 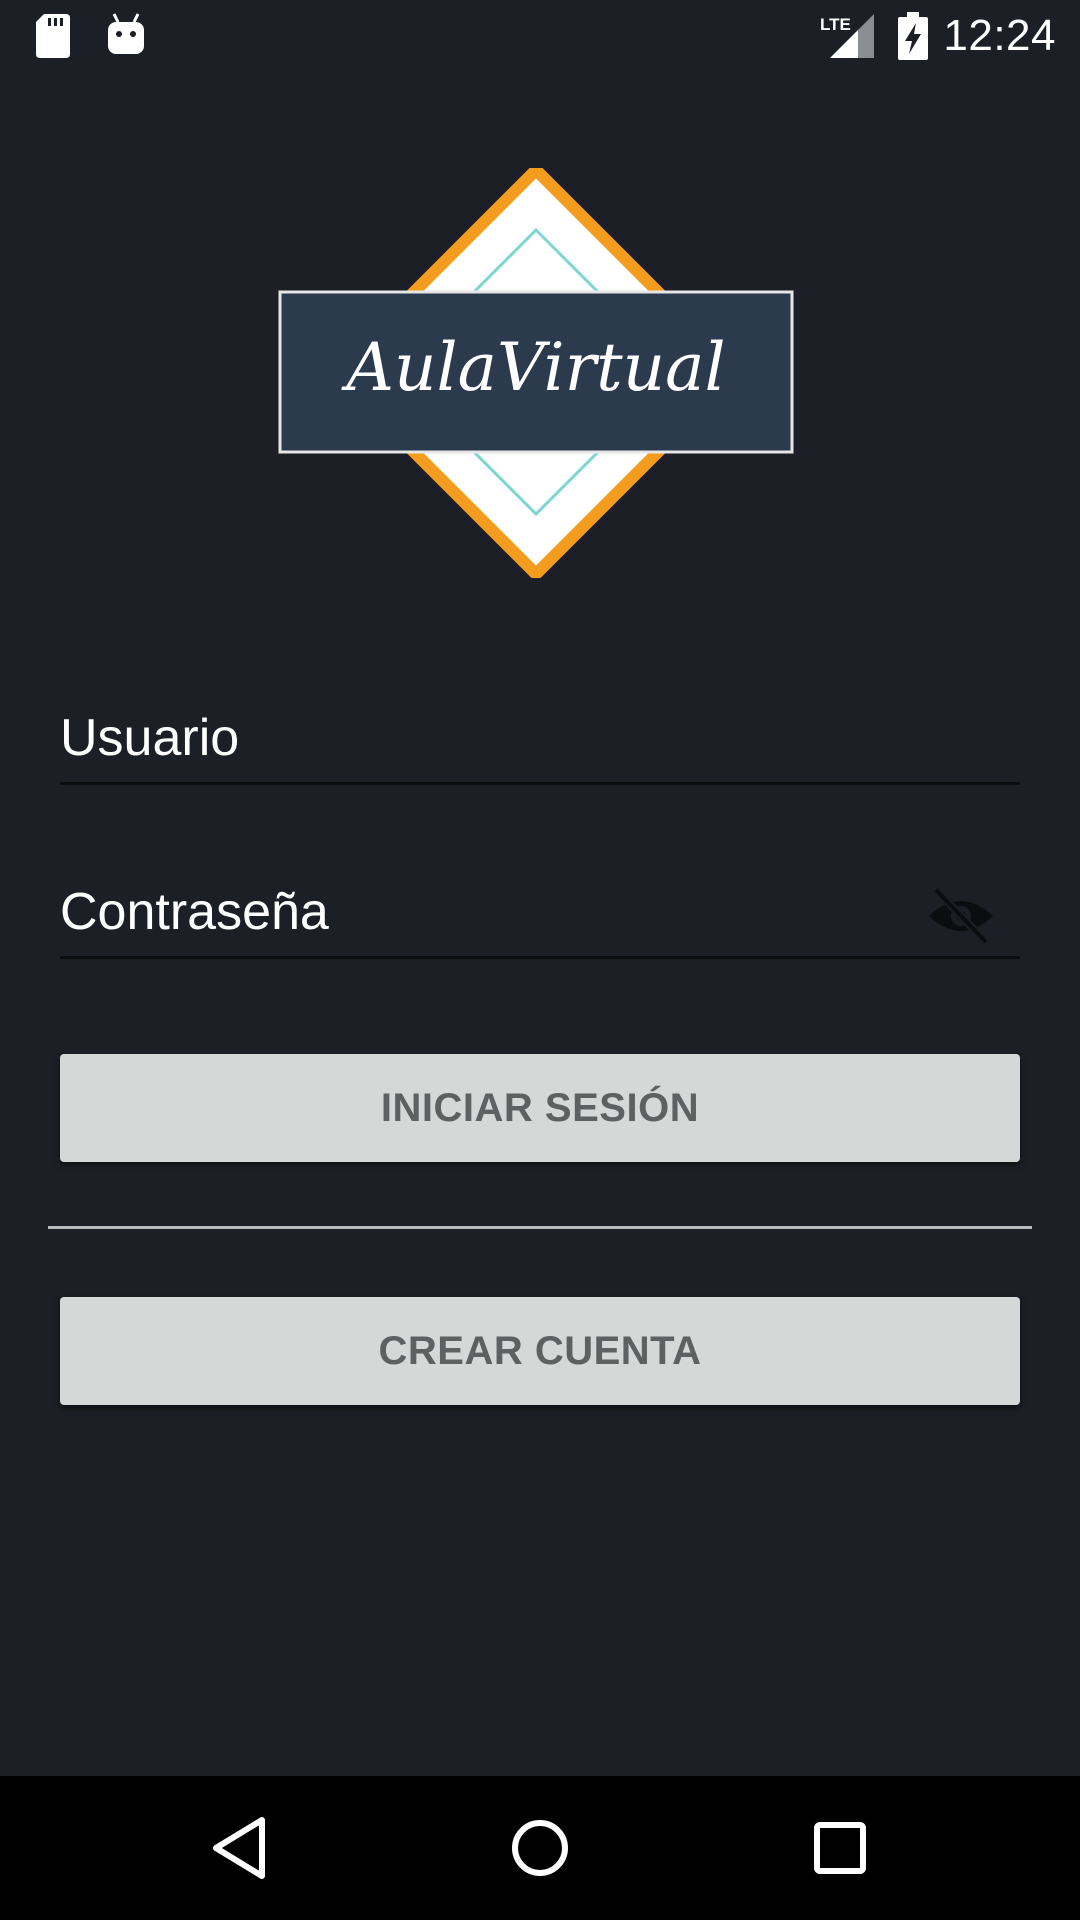 What do you see at coordinates (540, 912) in the screenshot?
I see `password-field: Contraseña` at bounding box center [540, 912].